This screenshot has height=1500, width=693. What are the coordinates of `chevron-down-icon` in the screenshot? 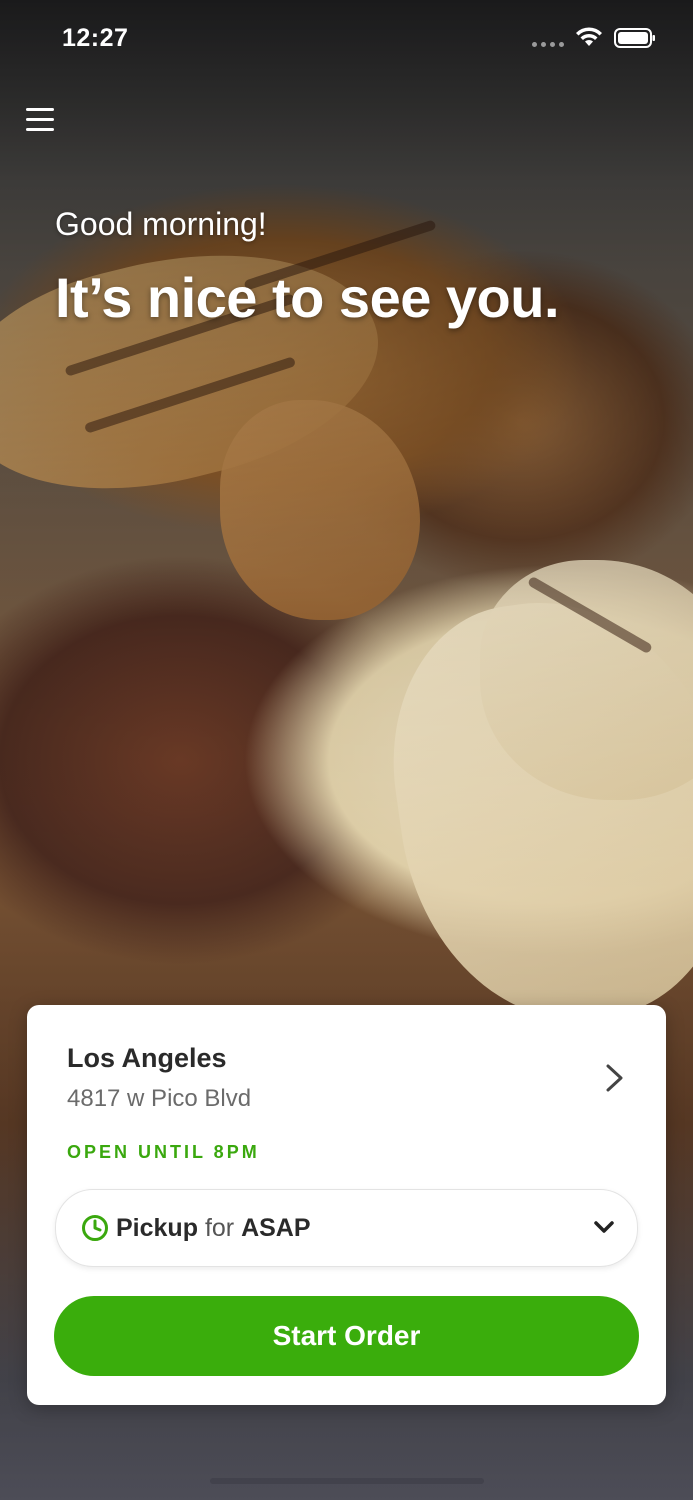 It's located at (604, 1228).